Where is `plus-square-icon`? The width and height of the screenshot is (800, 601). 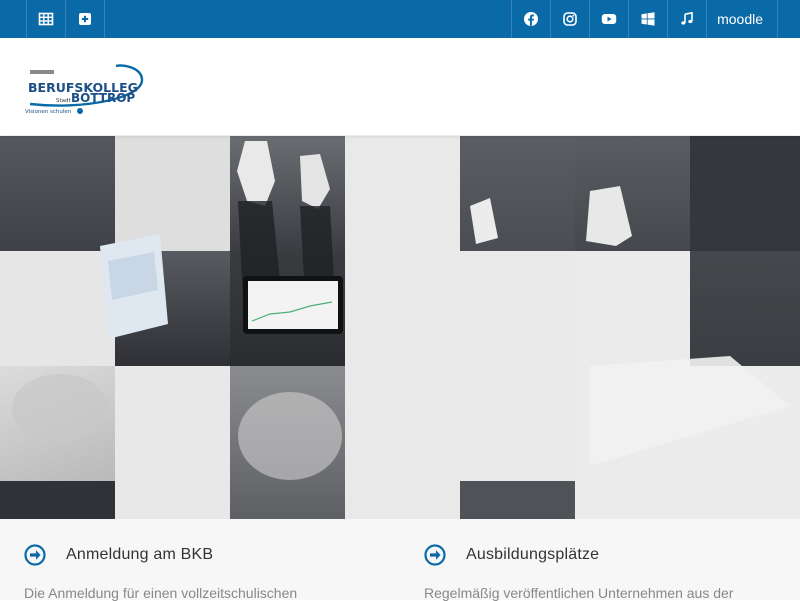 plus-square-icon is located at coordinates (85, 19).